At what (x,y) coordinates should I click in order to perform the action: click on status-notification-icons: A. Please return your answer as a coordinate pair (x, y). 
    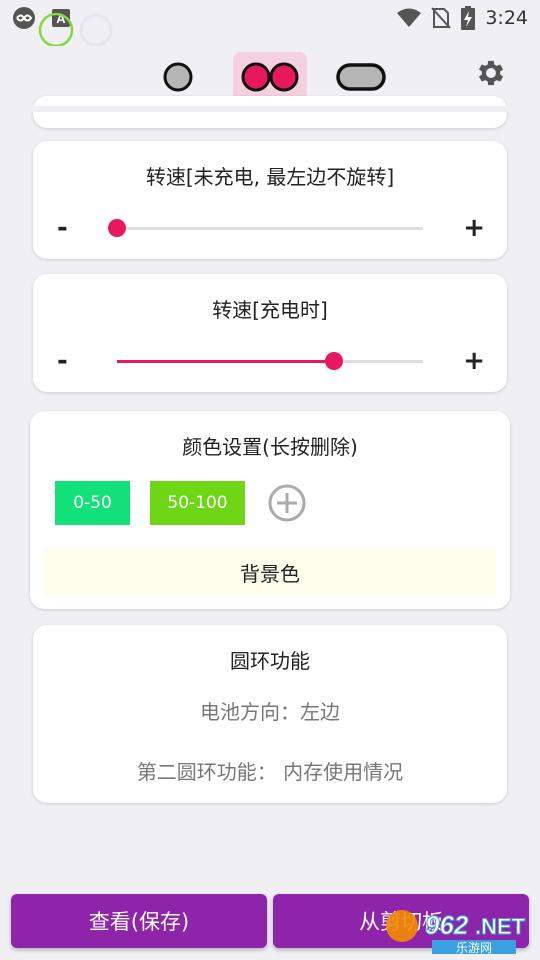
    Looking at the image, I should click on (63, 27).